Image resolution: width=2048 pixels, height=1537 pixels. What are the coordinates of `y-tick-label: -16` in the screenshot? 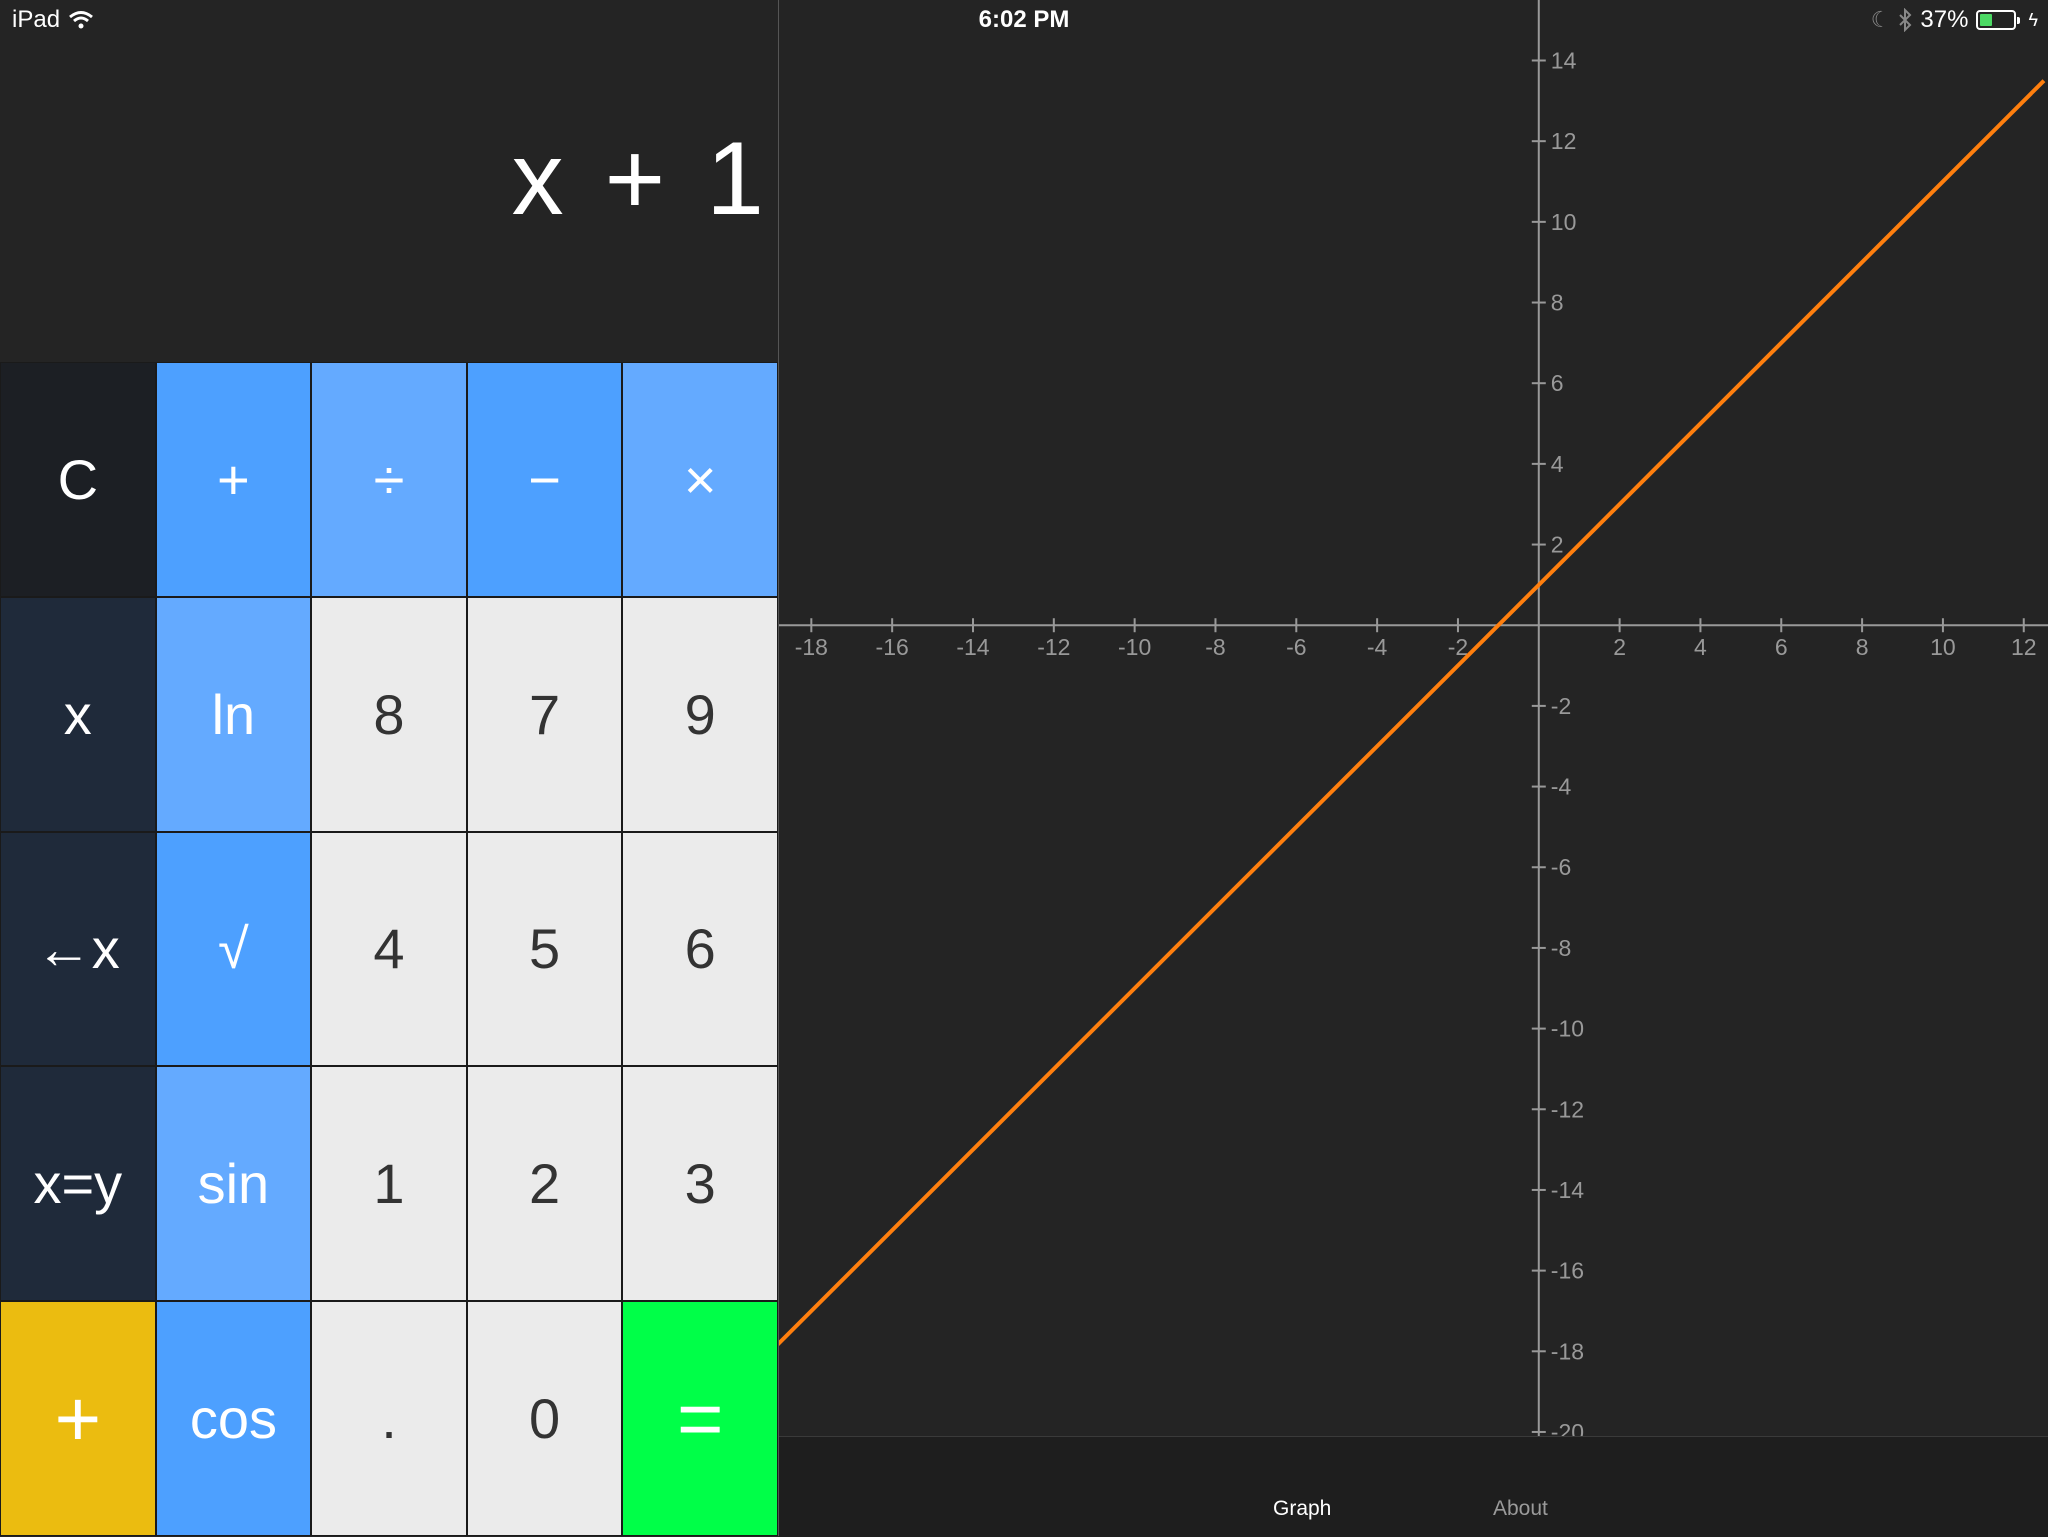 It's located at (1567, 1271).